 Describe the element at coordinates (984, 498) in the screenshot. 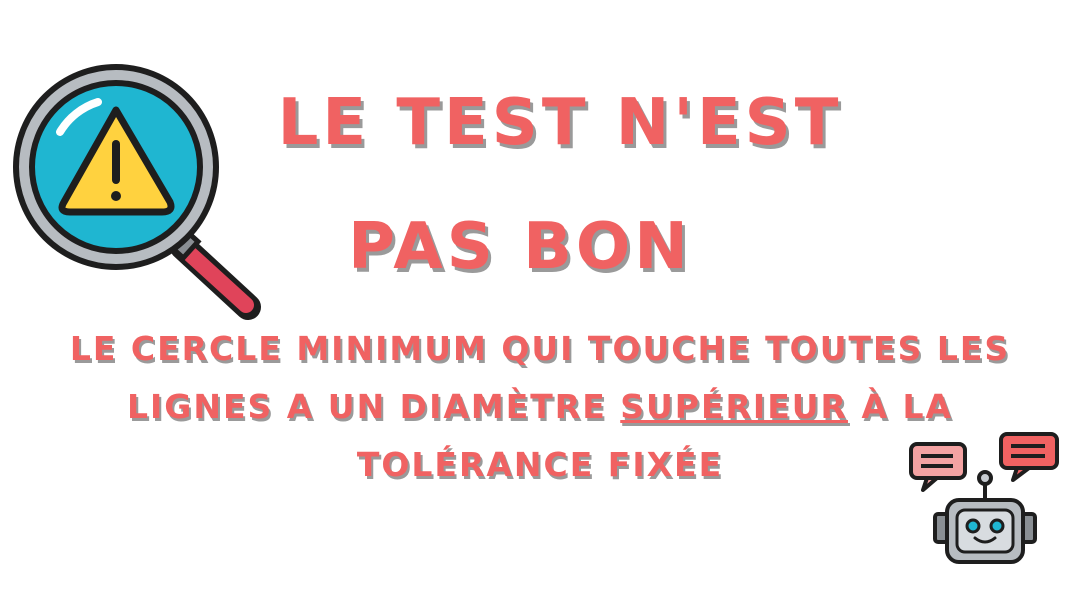

I see `robot-chat-icon` at that location.